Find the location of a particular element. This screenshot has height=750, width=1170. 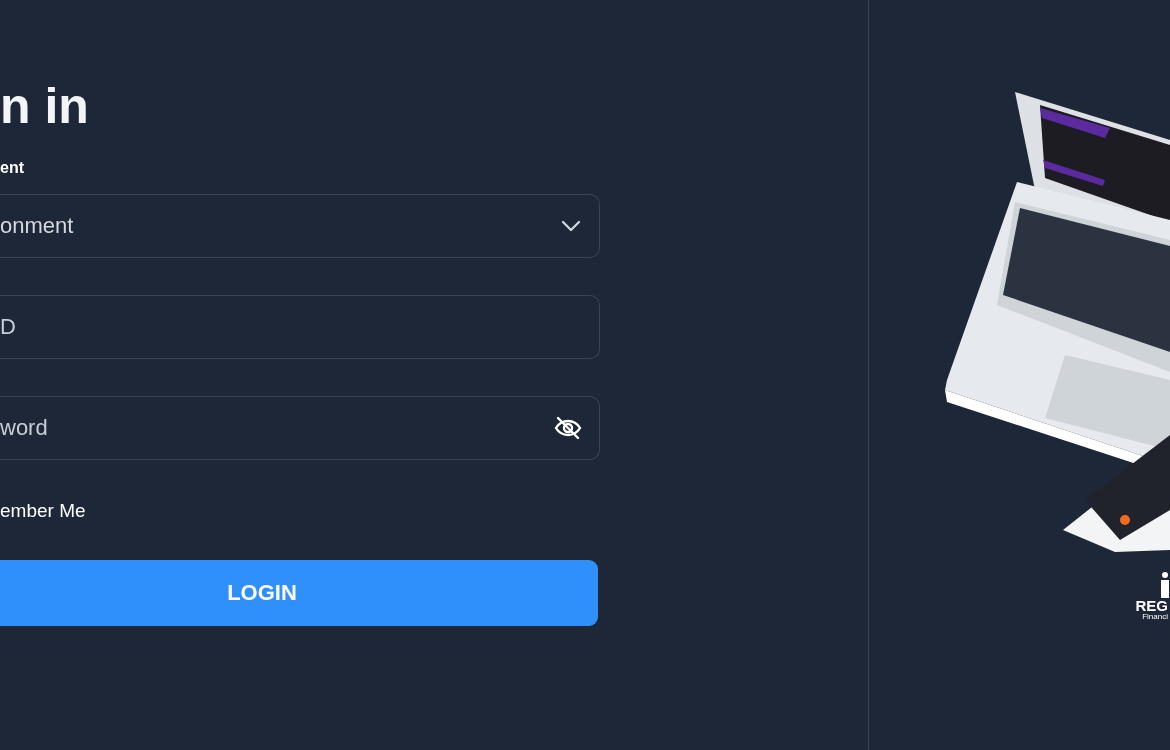

environment-select: onment is located at coordinates (300, 226).